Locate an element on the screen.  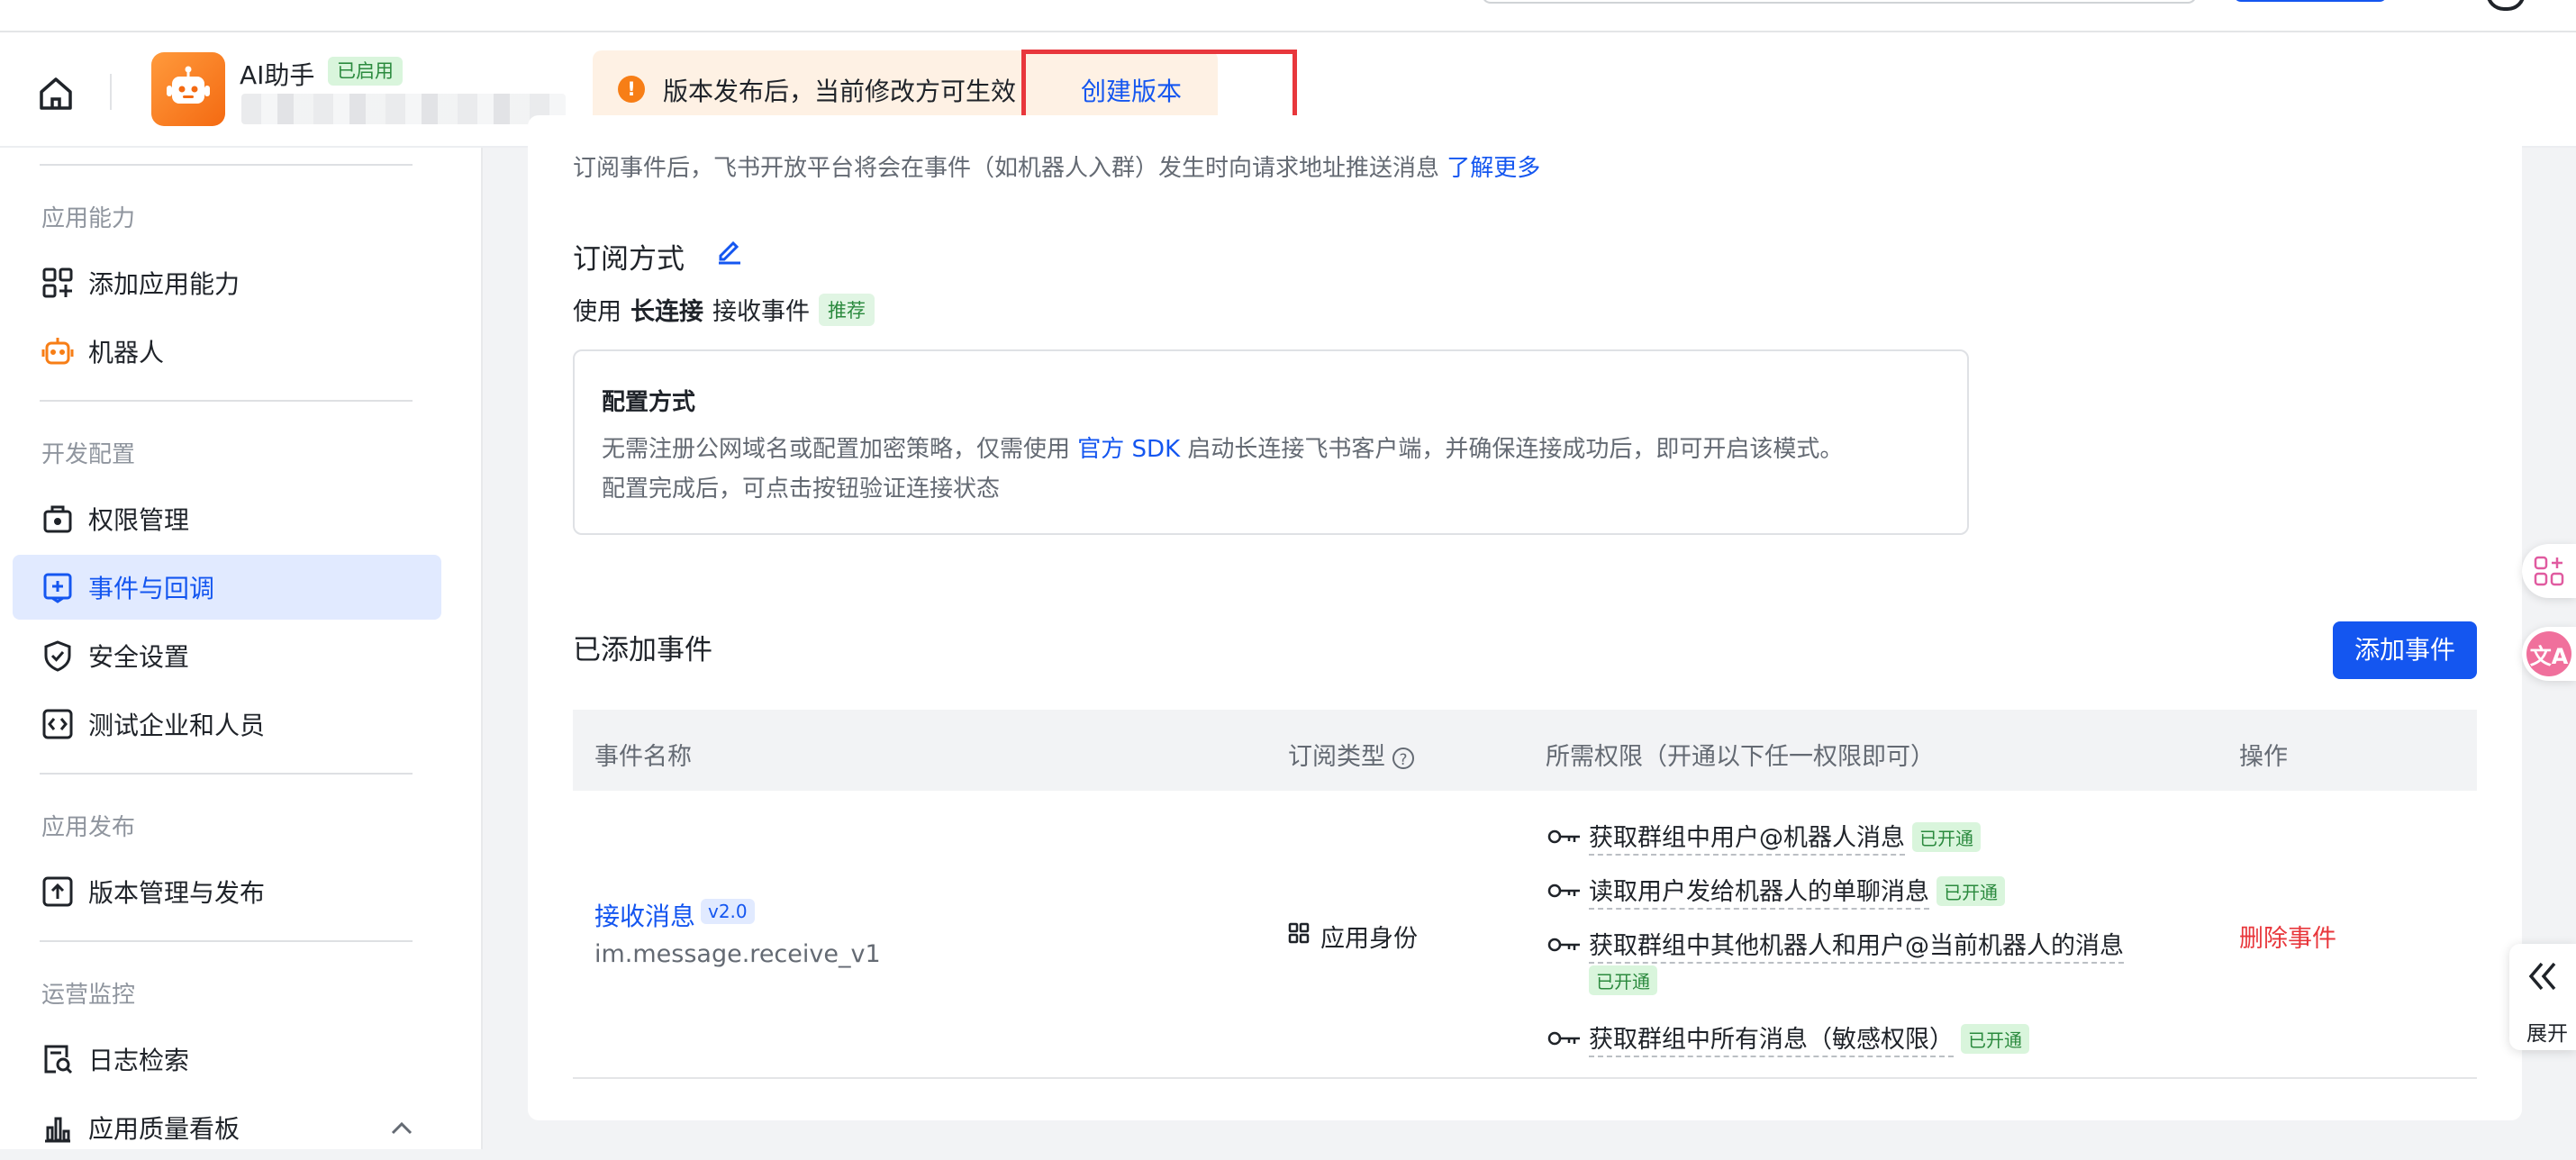
sidebar-item-event-callback: 事件与回调 is located at coordinates (227, 587).